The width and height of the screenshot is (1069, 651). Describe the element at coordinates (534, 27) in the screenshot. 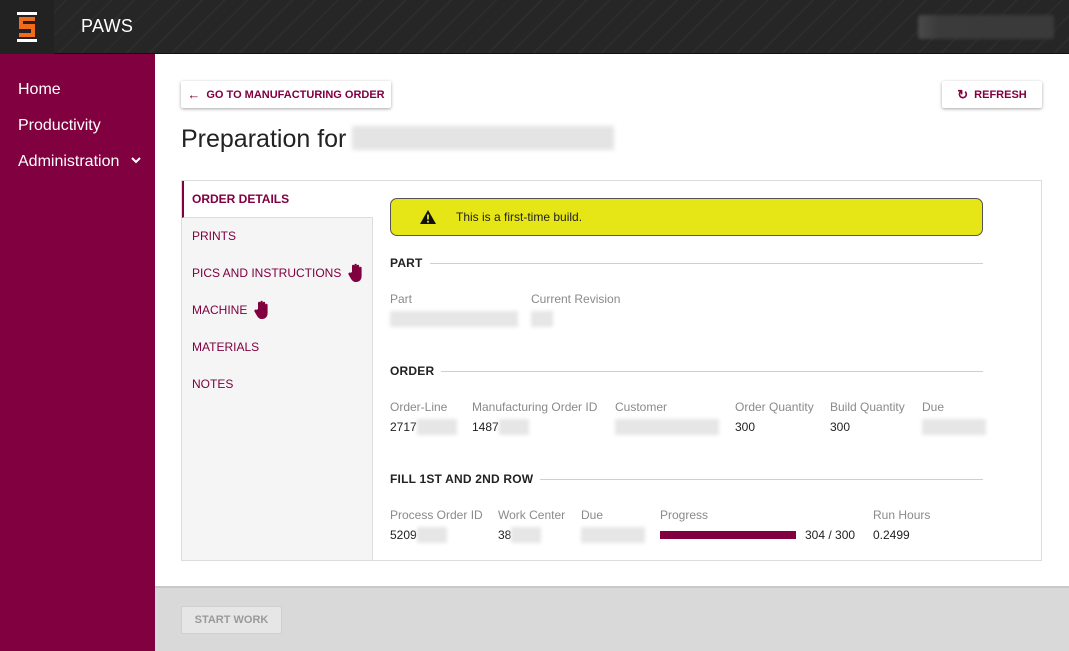

I see `top-bar: PAWS` at that location.